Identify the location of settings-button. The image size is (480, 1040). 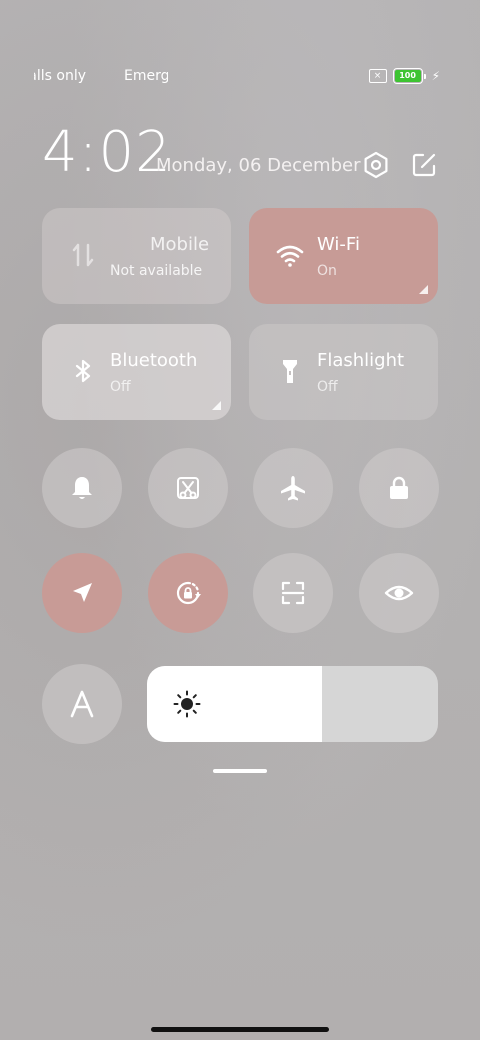
(376, 165).